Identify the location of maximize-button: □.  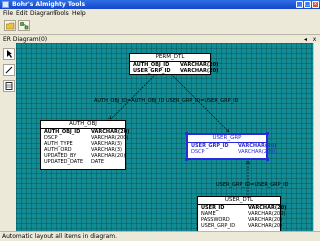
(307, 4).